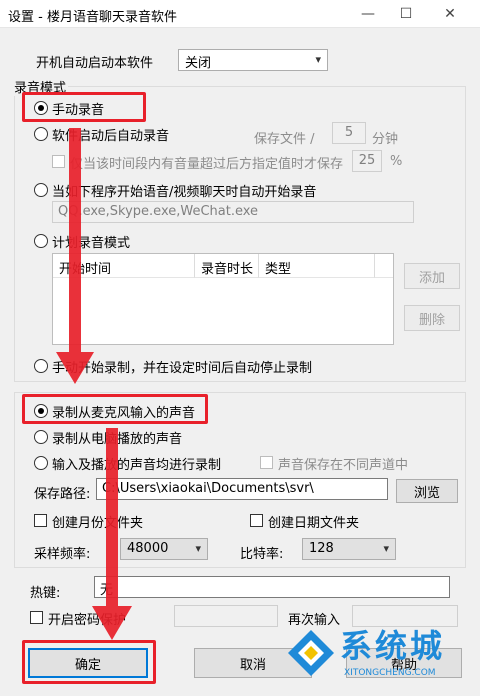 The height and width of the screenshot is (696, 480). Describe the element at coordinates (112, 534) in the screenshot. I see `arrow-to-ok` at that location.